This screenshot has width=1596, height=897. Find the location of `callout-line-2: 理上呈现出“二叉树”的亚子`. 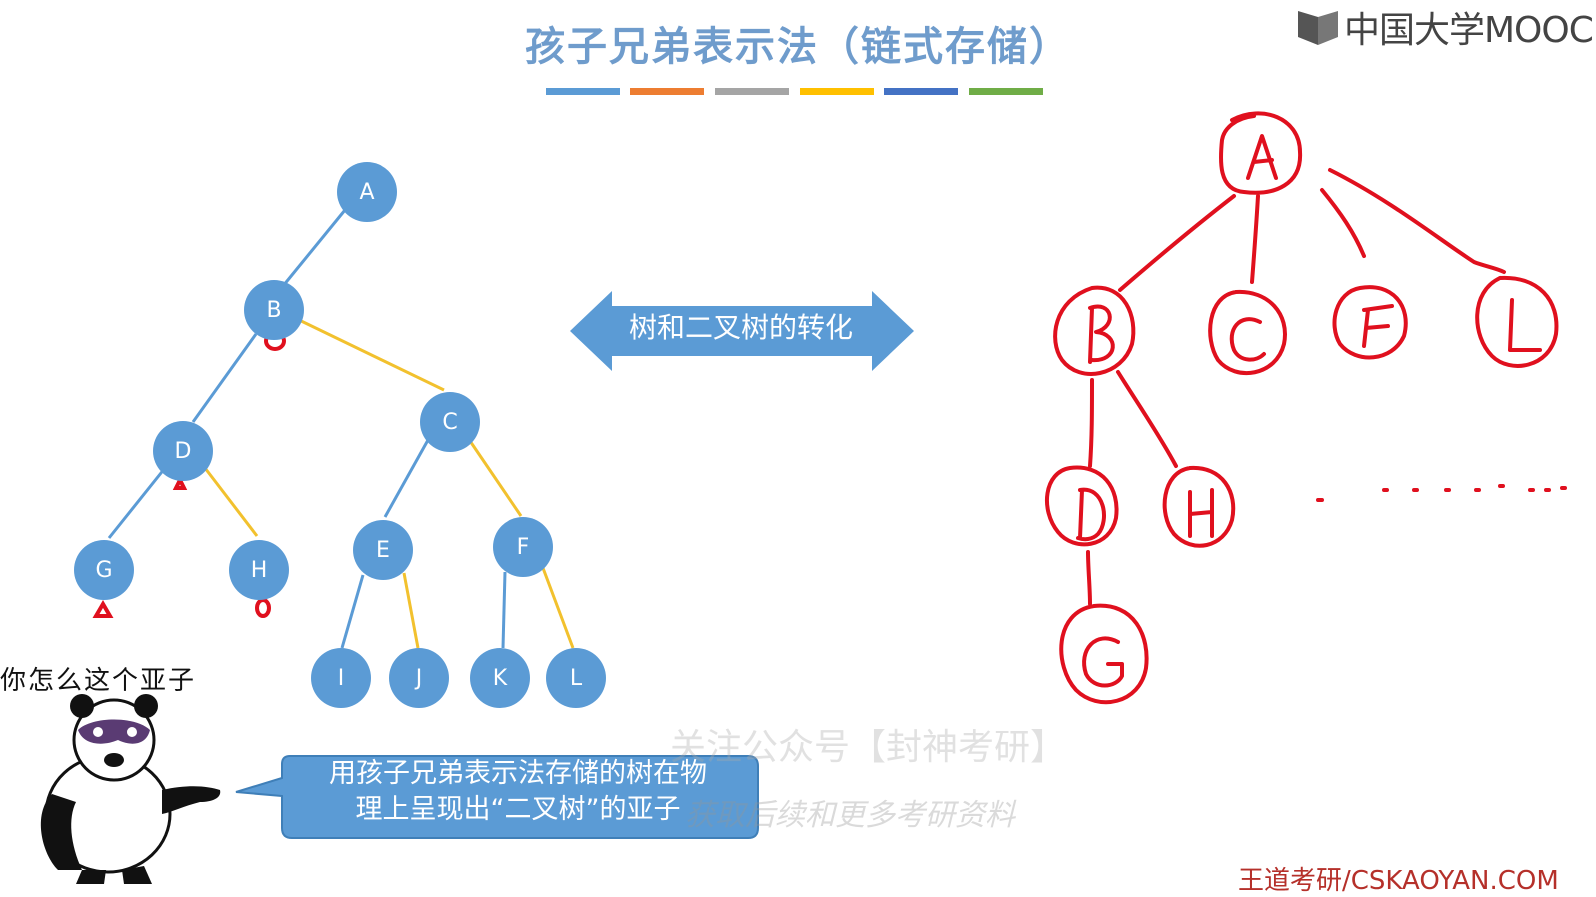

callout-line-2: 理上呈现出“二叉树”的亚子 is located at coordinates (518, 809).